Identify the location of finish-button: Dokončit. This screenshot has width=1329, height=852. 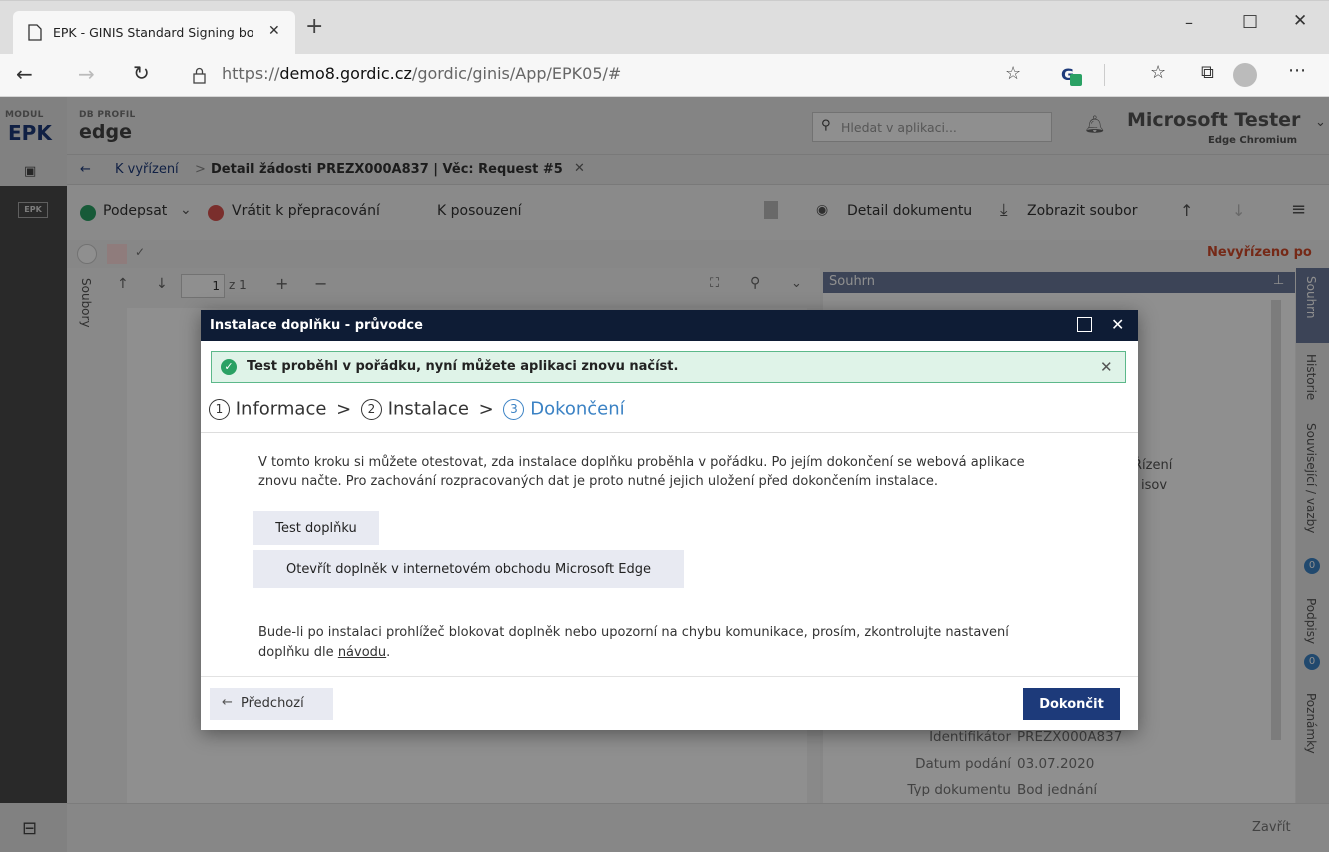
(1071, 704).